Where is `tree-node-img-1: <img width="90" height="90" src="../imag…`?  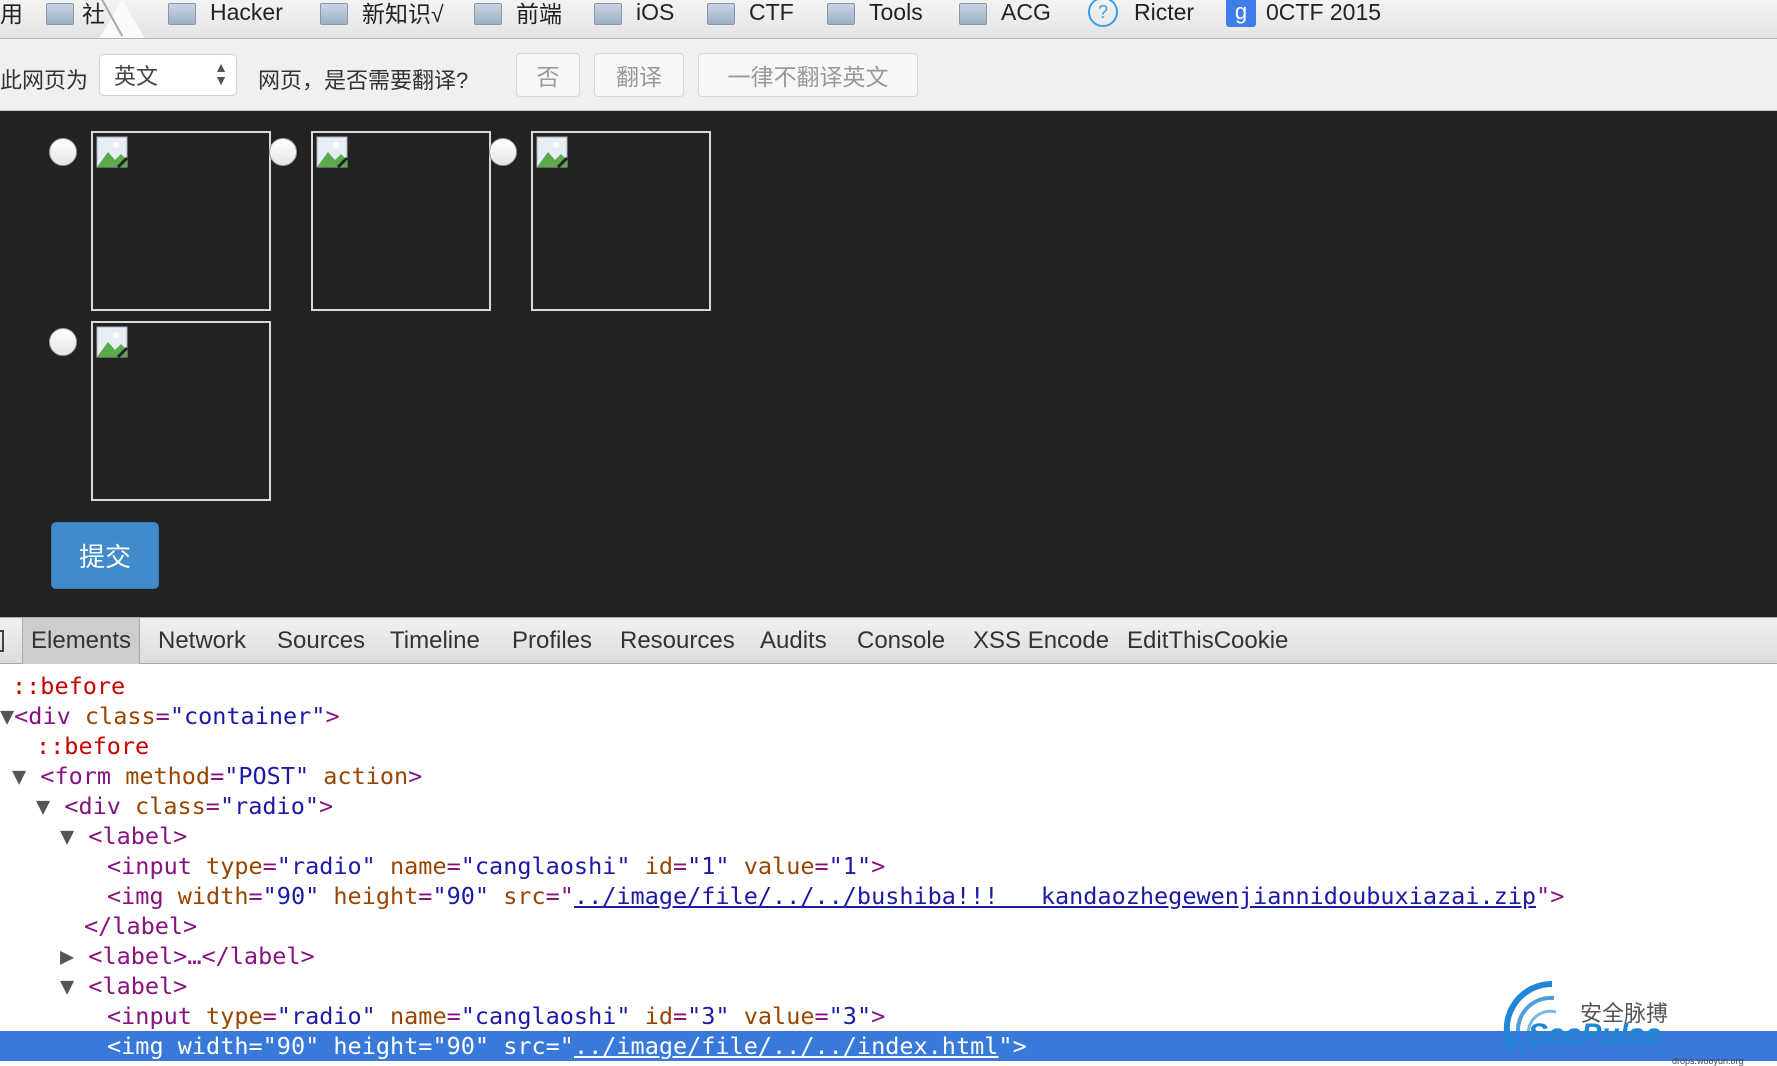 tree-node-img-1: <img width="90" height="90" src="../imag… is located at coordinates (888, 896).